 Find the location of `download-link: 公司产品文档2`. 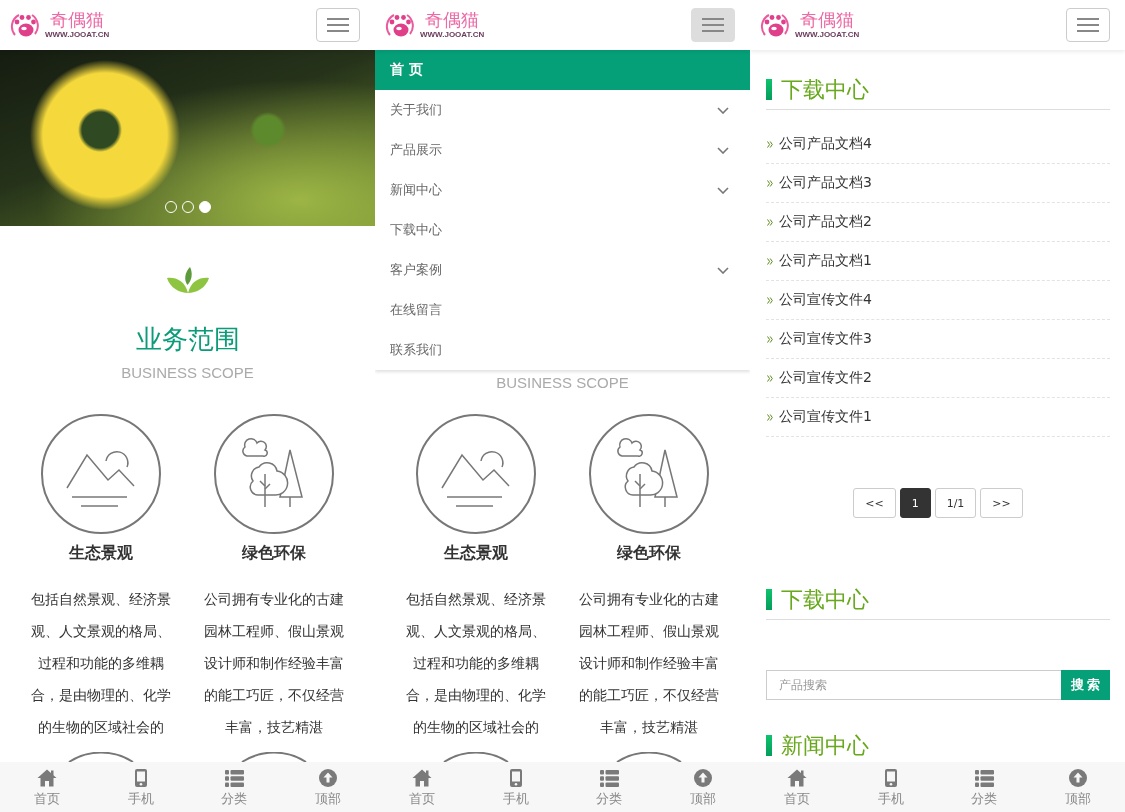

download-link: 公司产品文档2 is located at coordinates (938, 222).